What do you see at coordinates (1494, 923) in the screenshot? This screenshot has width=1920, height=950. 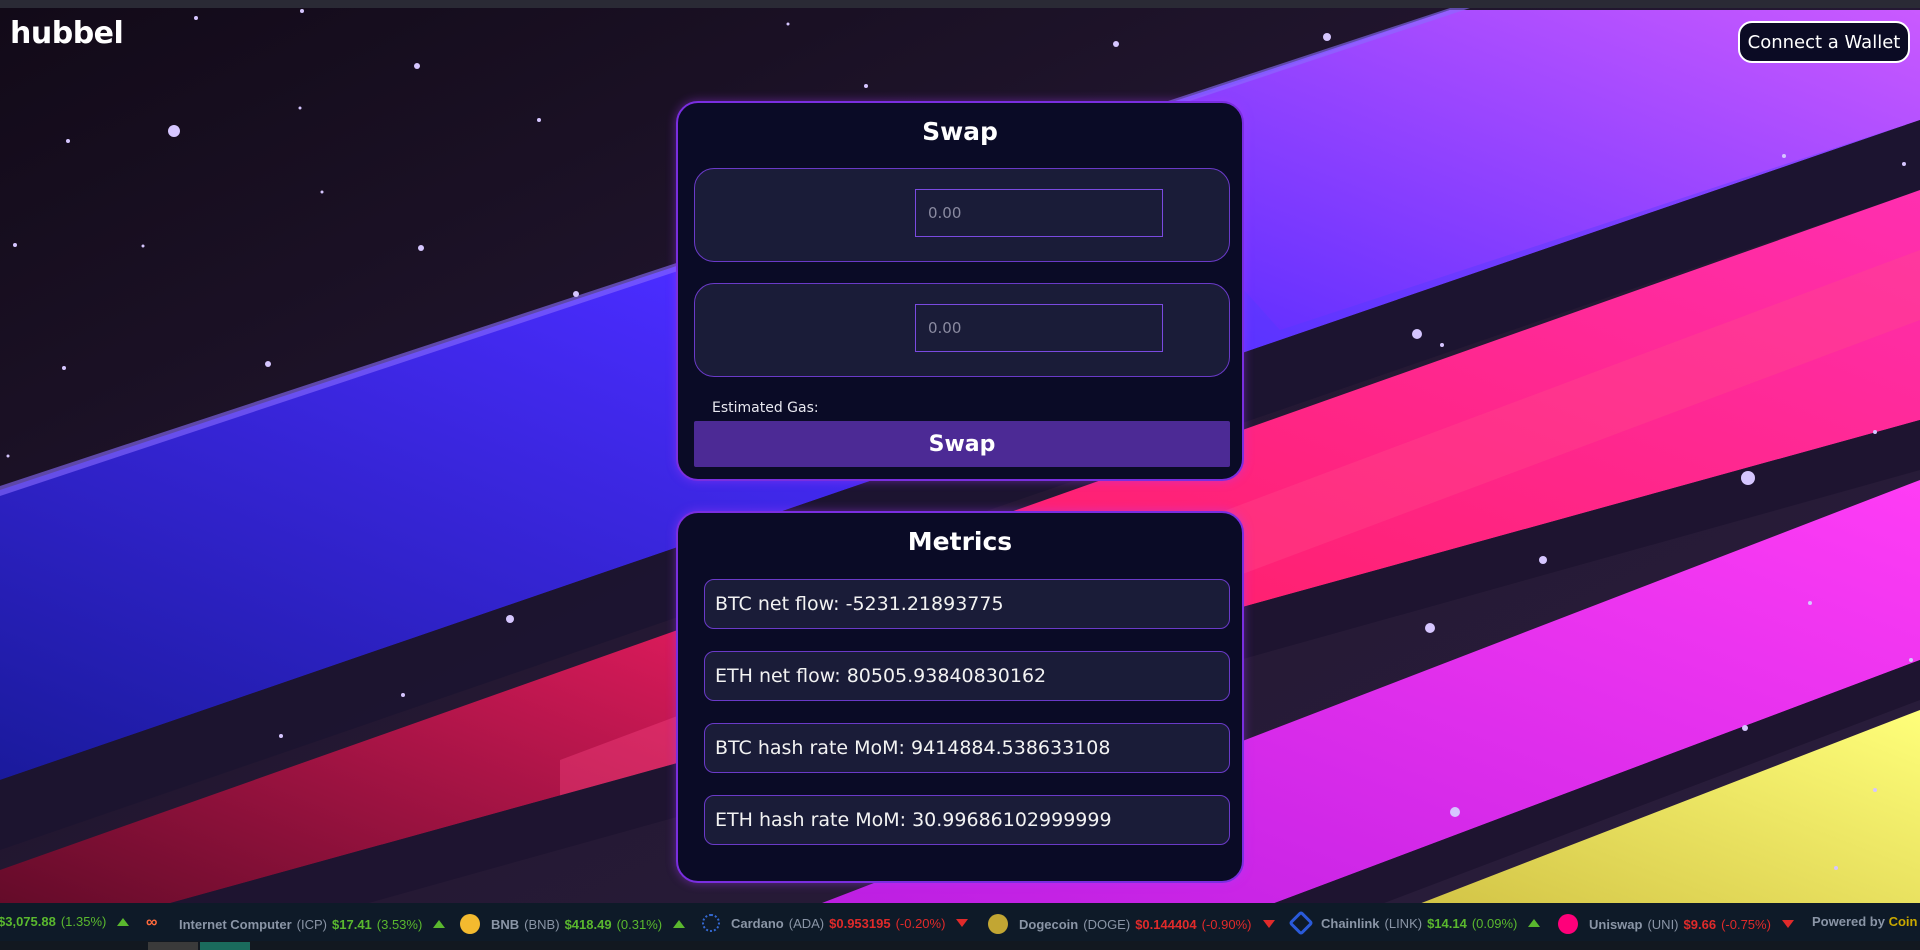 I see `ticker-change: (0.09%)` at bounding box center [1494, 923].